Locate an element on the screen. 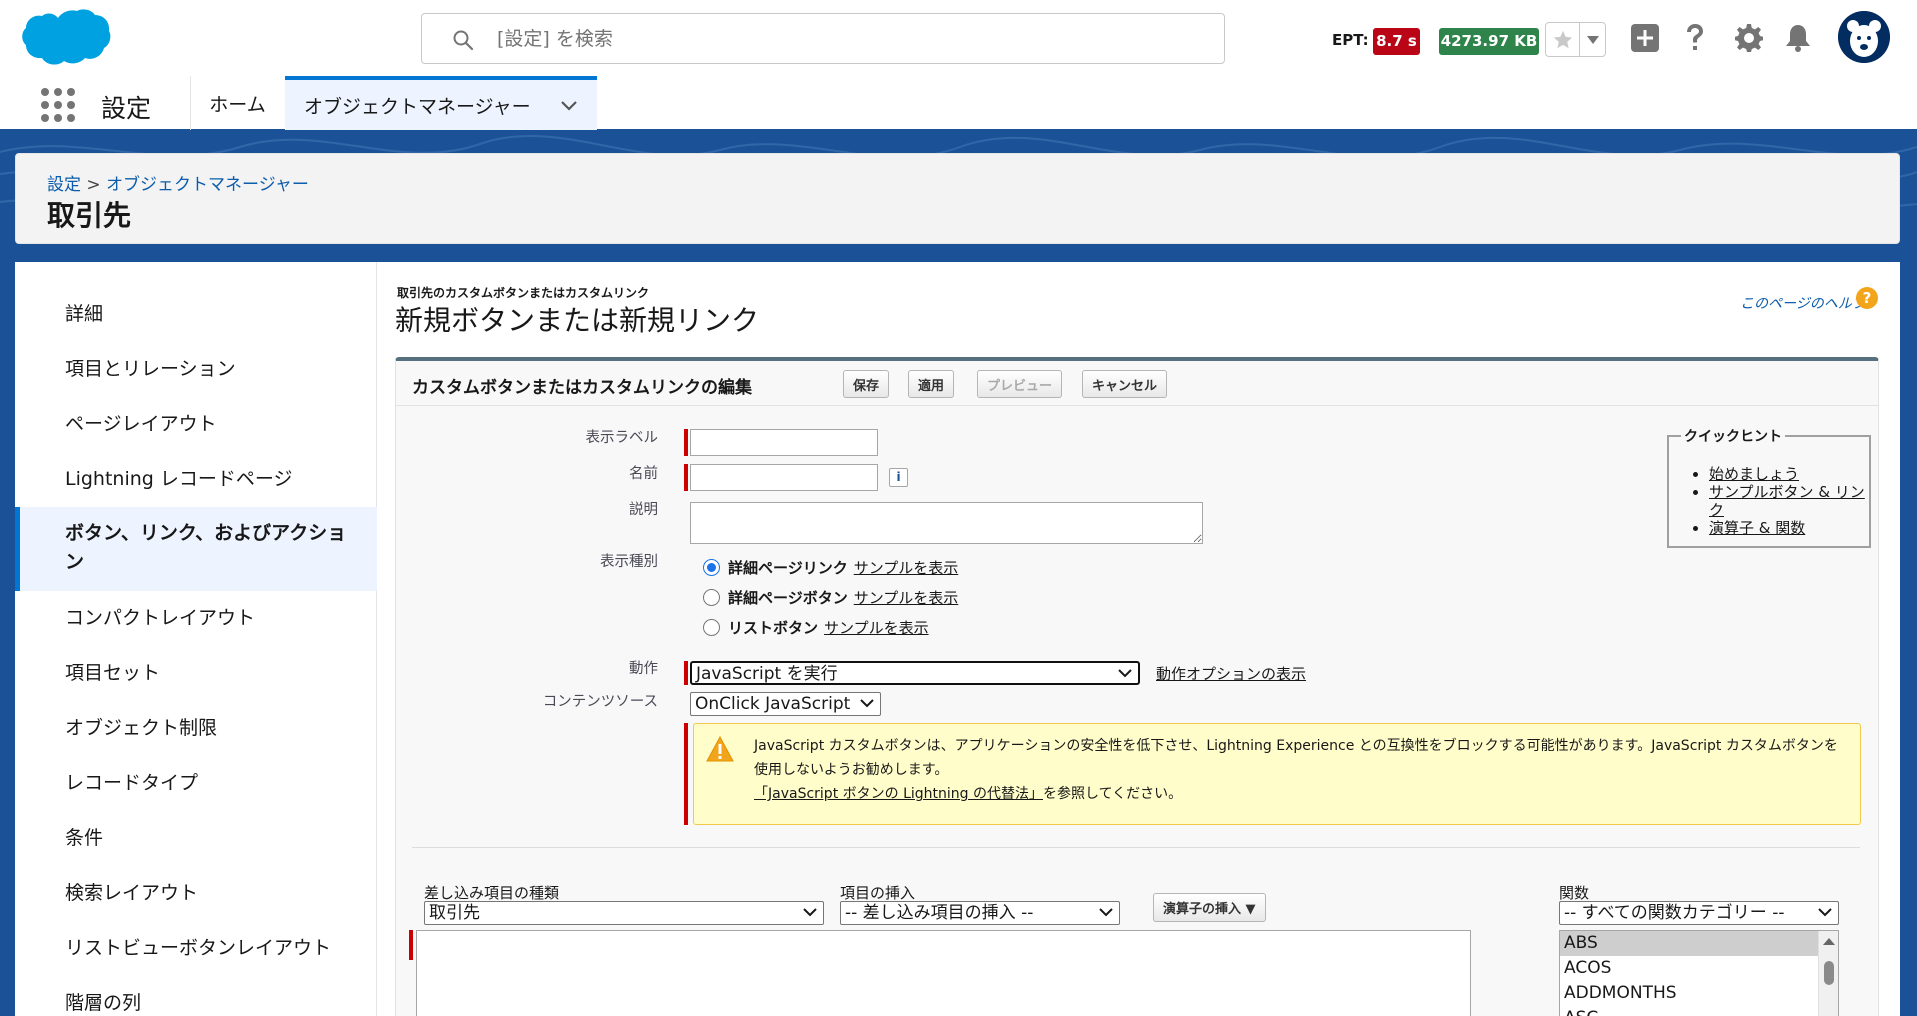  sidebar-item-hierarchy-columns: 階層の列 is located at coordinates (196, 1002).